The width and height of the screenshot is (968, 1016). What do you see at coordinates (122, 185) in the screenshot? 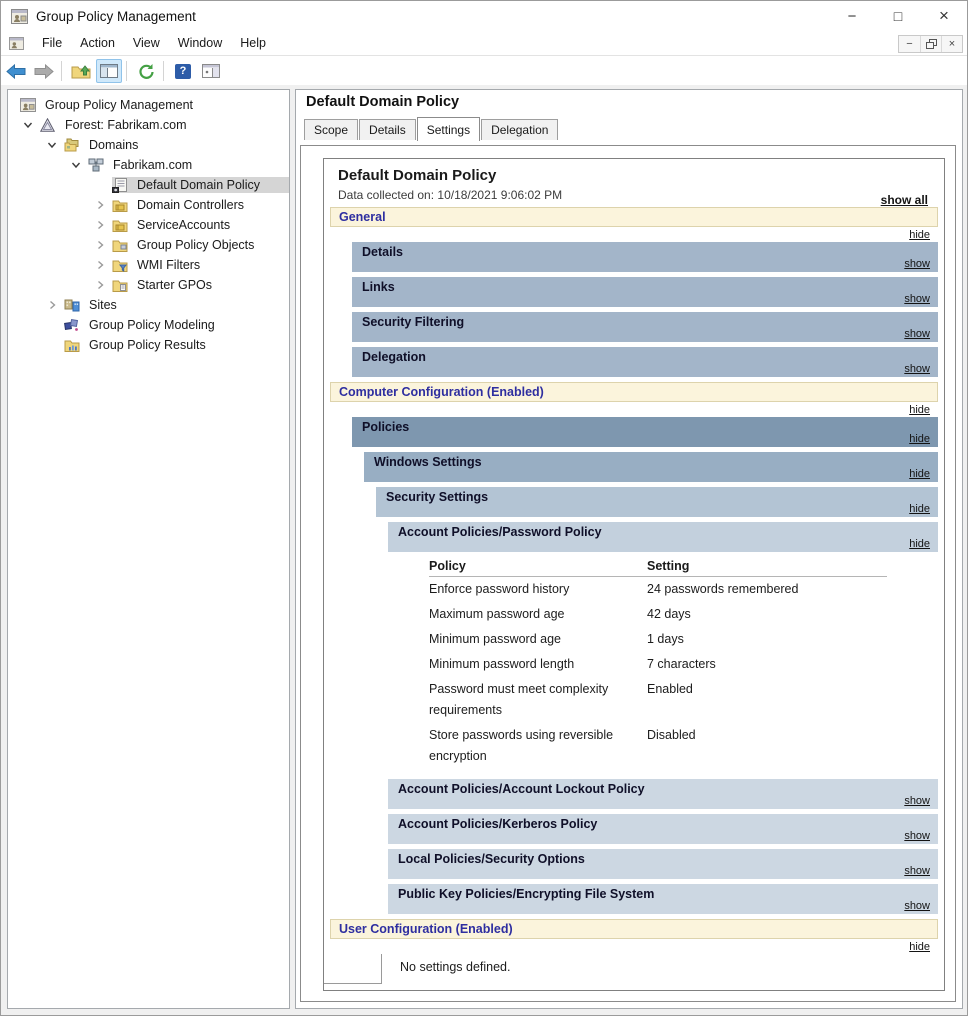
I see `gpo-icon` at bounding box center [122, 185].